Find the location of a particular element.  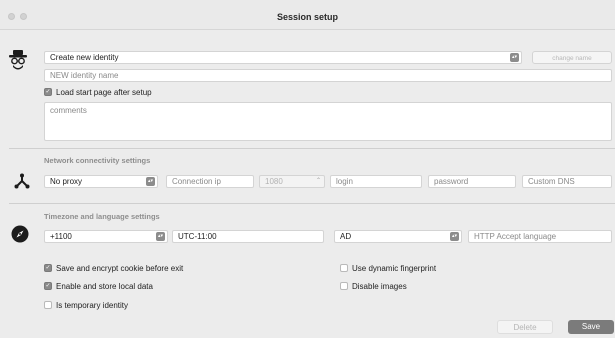

port-value: 1080 is located at coordinates (274, 181).